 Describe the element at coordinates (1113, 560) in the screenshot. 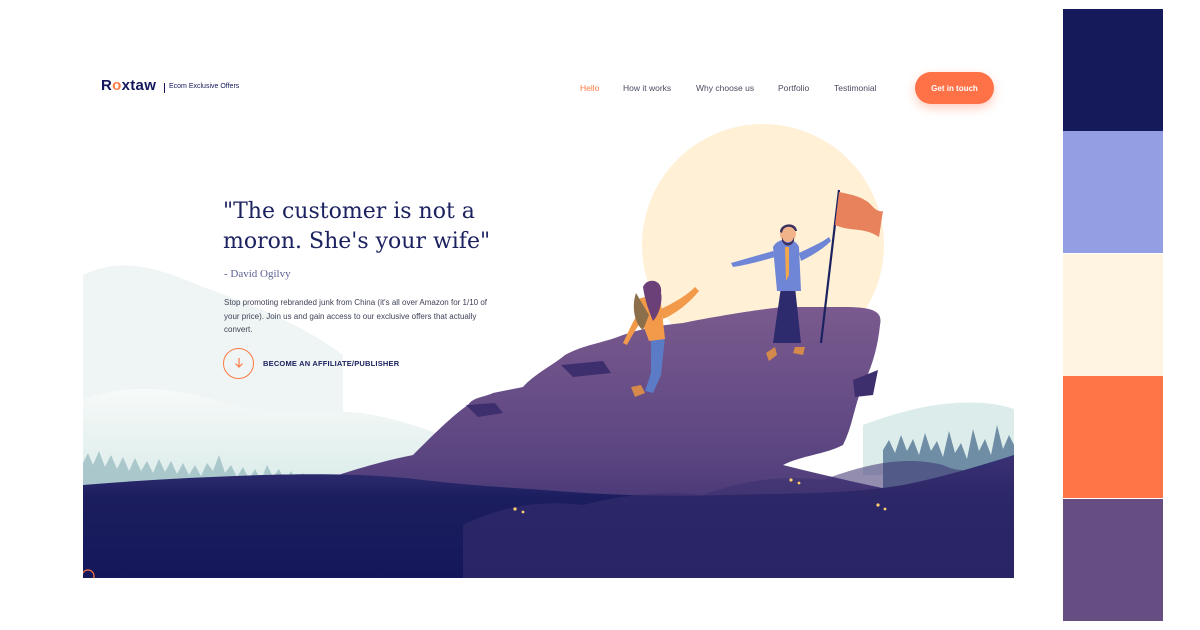

I see `swatch-purple` at that location.